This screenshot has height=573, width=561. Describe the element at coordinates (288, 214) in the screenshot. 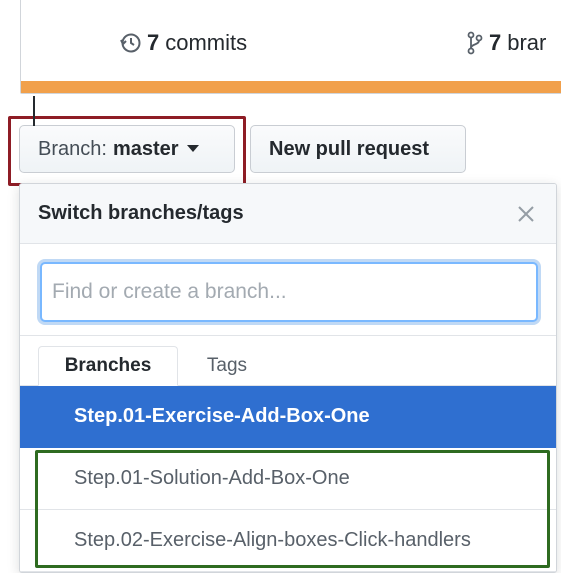

I see `dropdown-header: Switch branches/tags` at that location.